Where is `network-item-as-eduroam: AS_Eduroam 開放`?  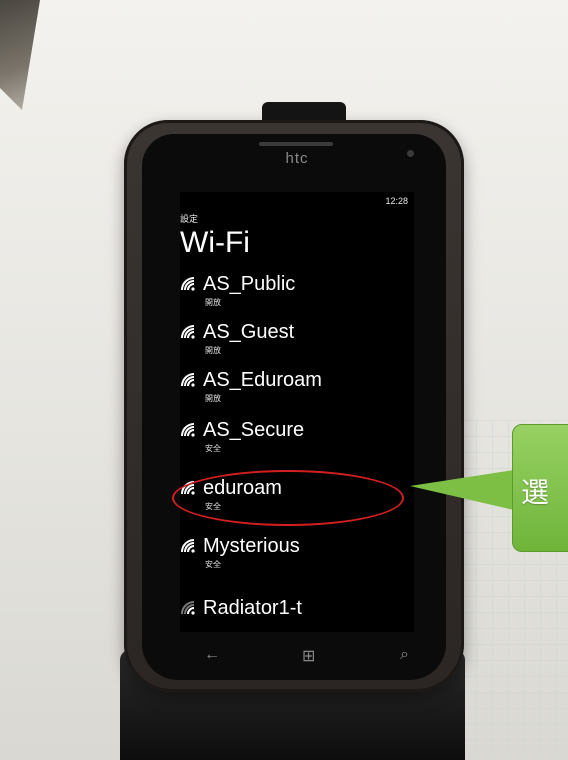
network-item-as-eduroam: AS_Eduroam 開放 is located at coordinates (297, 391).